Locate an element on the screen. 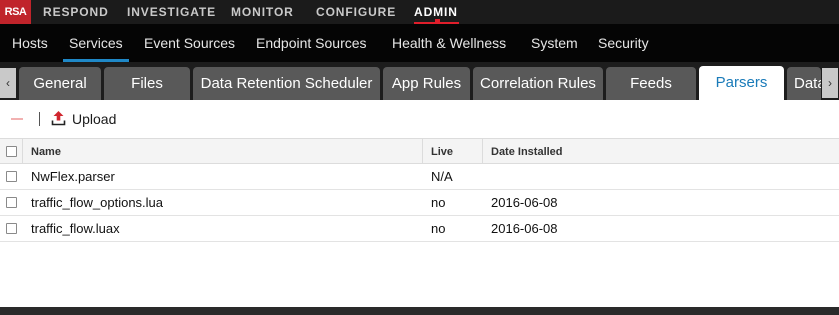 This screenshot has height=315, width=839. tab-app-rules: App Rules is located at coordinates (426, 83).